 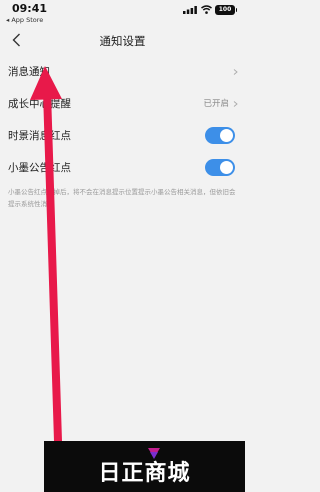 I want to click on row-message-notification: 消息通知, so click(x=122, y=72).